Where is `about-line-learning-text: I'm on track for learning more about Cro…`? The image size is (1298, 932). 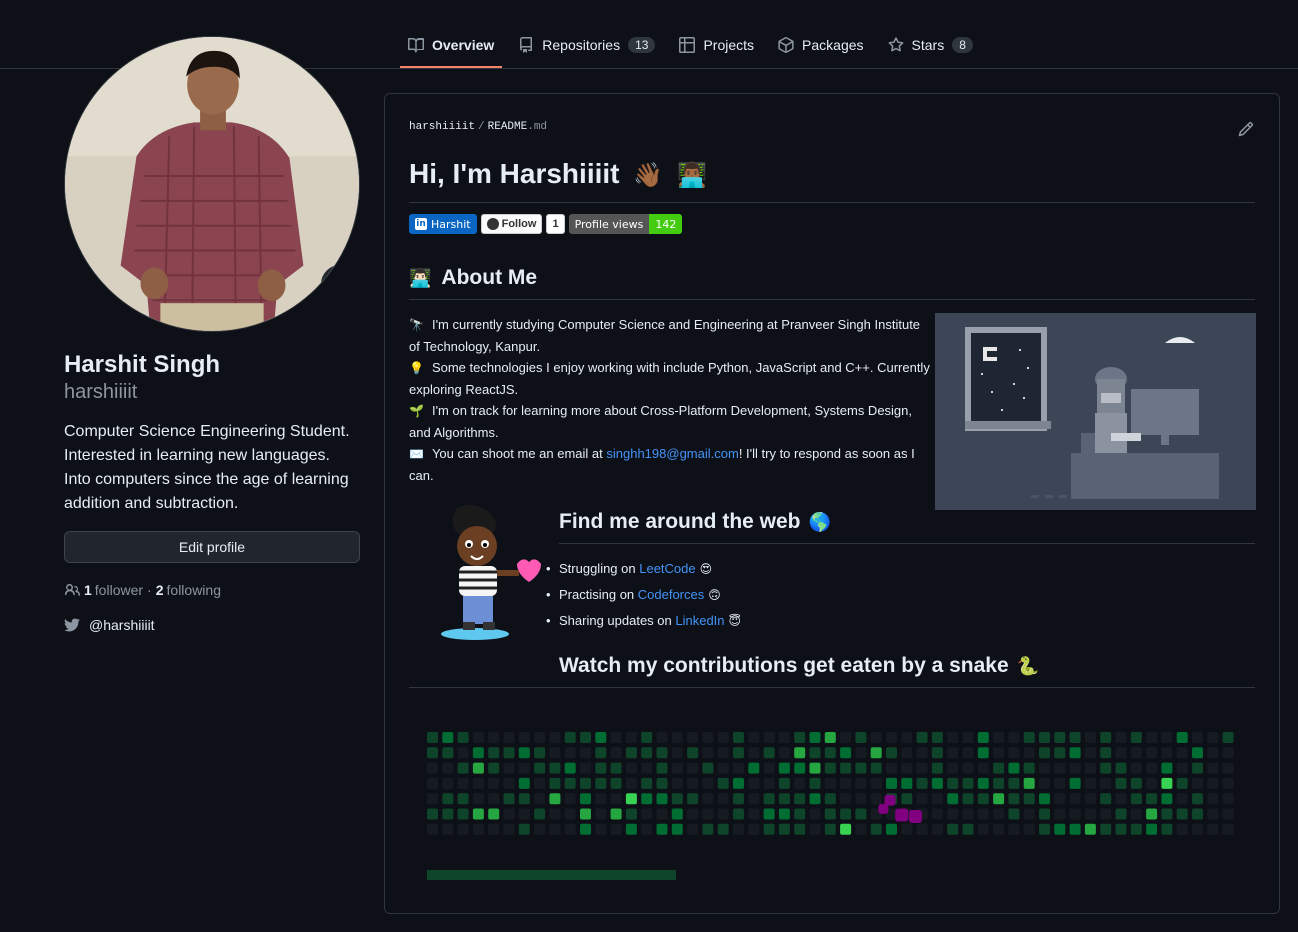 about-line-learning-text: I'm on track for learning more about Cro… is located at coordinates (661, 421).